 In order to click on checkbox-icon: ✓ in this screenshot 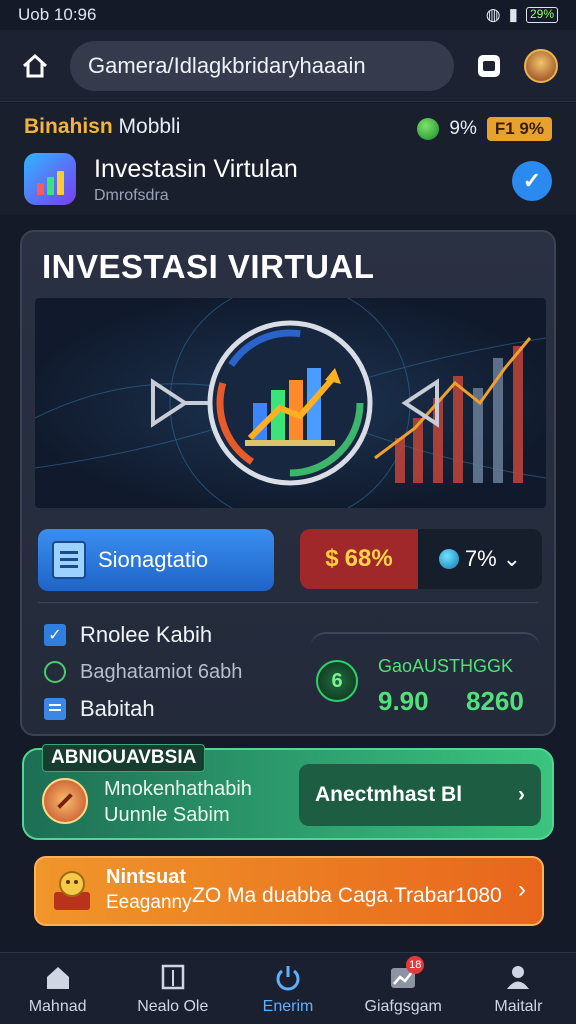, I will do `click(55, 635)`.